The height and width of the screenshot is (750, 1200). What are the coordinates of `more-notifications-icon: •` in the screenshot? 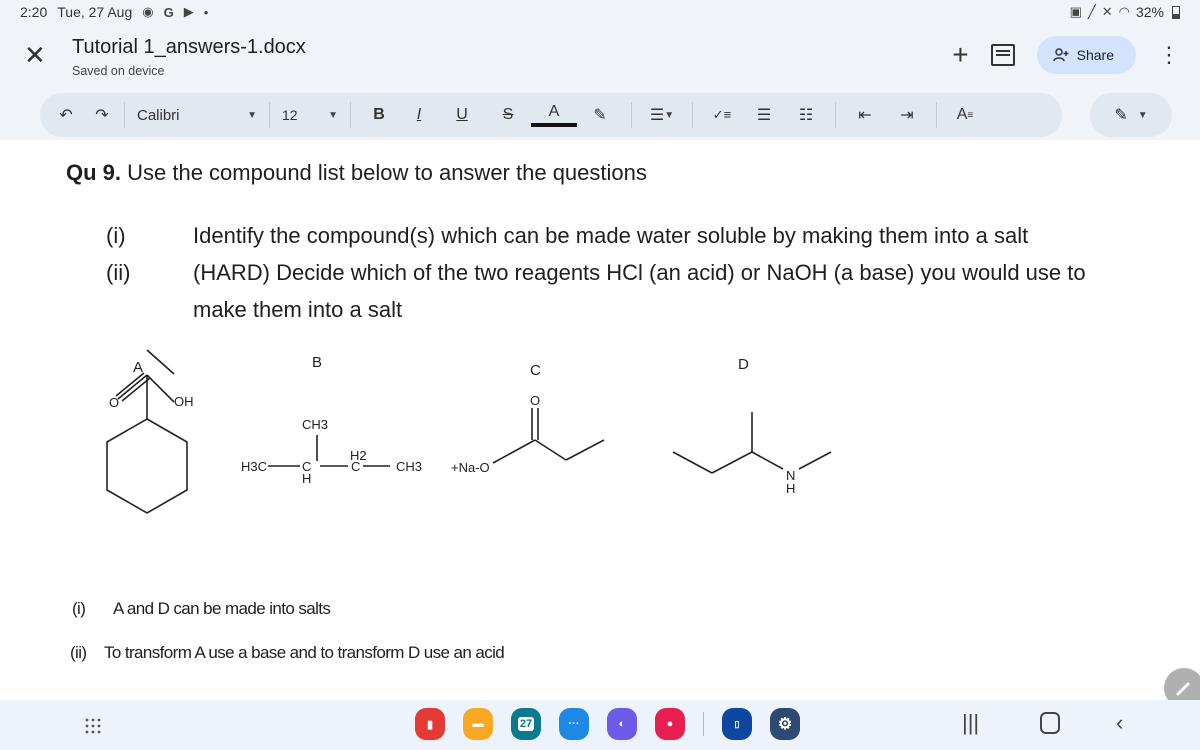 It's located at (206, 12).